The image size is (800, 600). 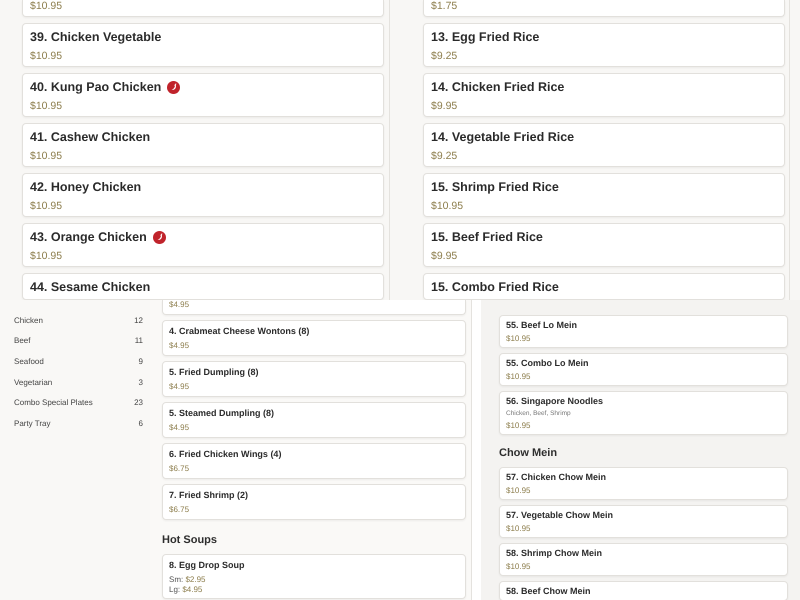 I want to click on menu-card: 8. Egg Drop Soup Sm: $2.95 Lg: $4.95, so click(x=314, y=576).